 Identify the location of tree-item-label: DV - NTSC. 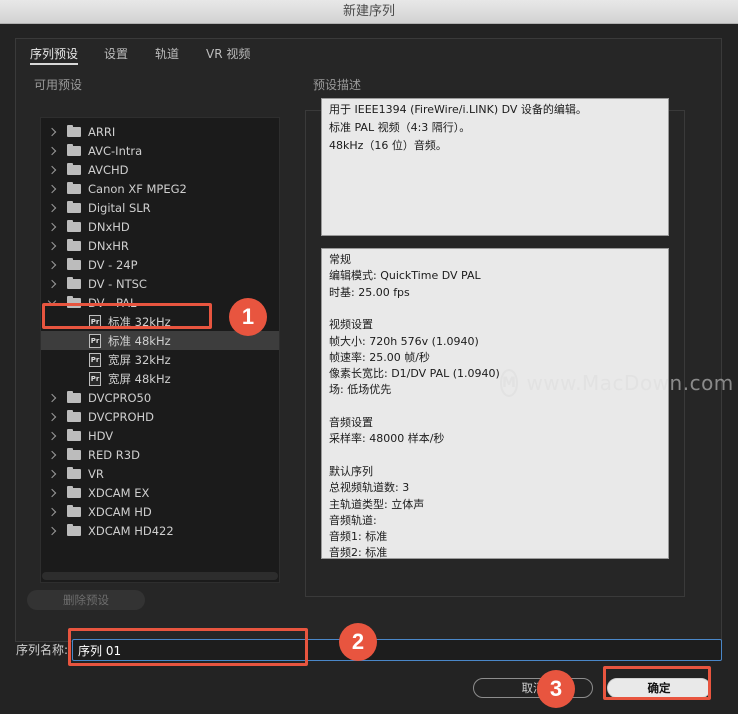
(117, 283).